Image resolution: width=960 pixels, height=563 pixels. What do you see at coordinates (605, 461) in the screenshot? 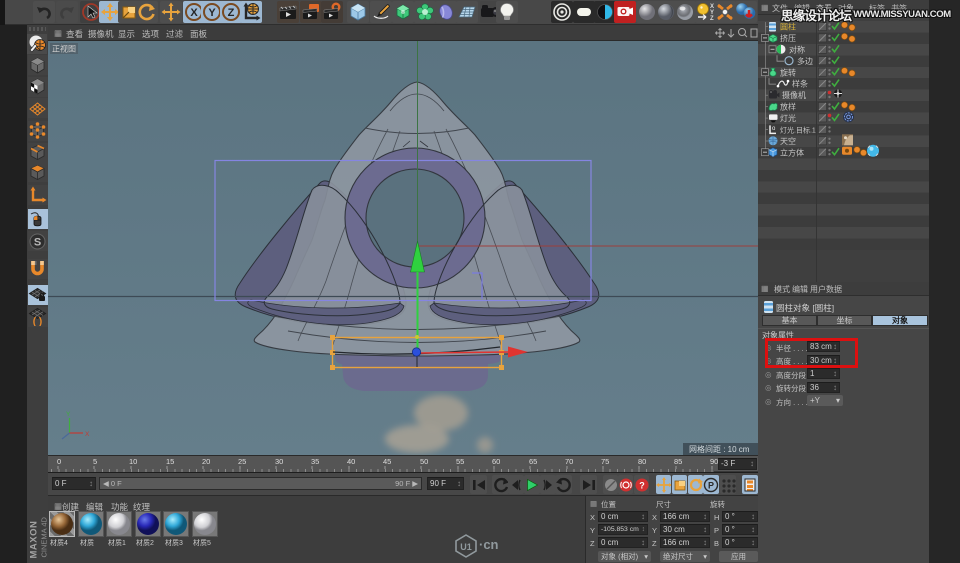
I see `svg-text: 75` at bounding box center [605, 461].